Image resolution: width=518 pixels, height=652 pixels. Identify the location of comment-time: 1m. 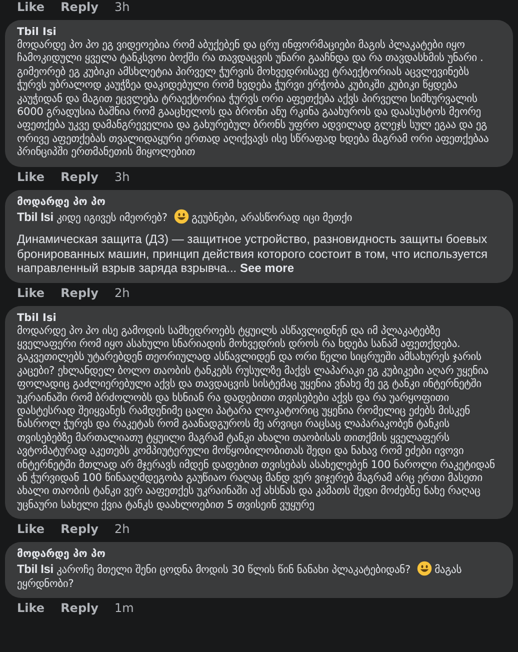
(124, 608).